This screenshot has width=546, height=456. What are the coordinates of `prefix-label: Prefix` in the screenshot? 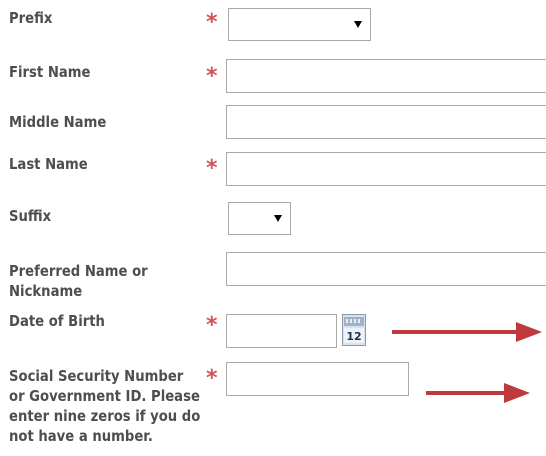 It's located at (31, 18).